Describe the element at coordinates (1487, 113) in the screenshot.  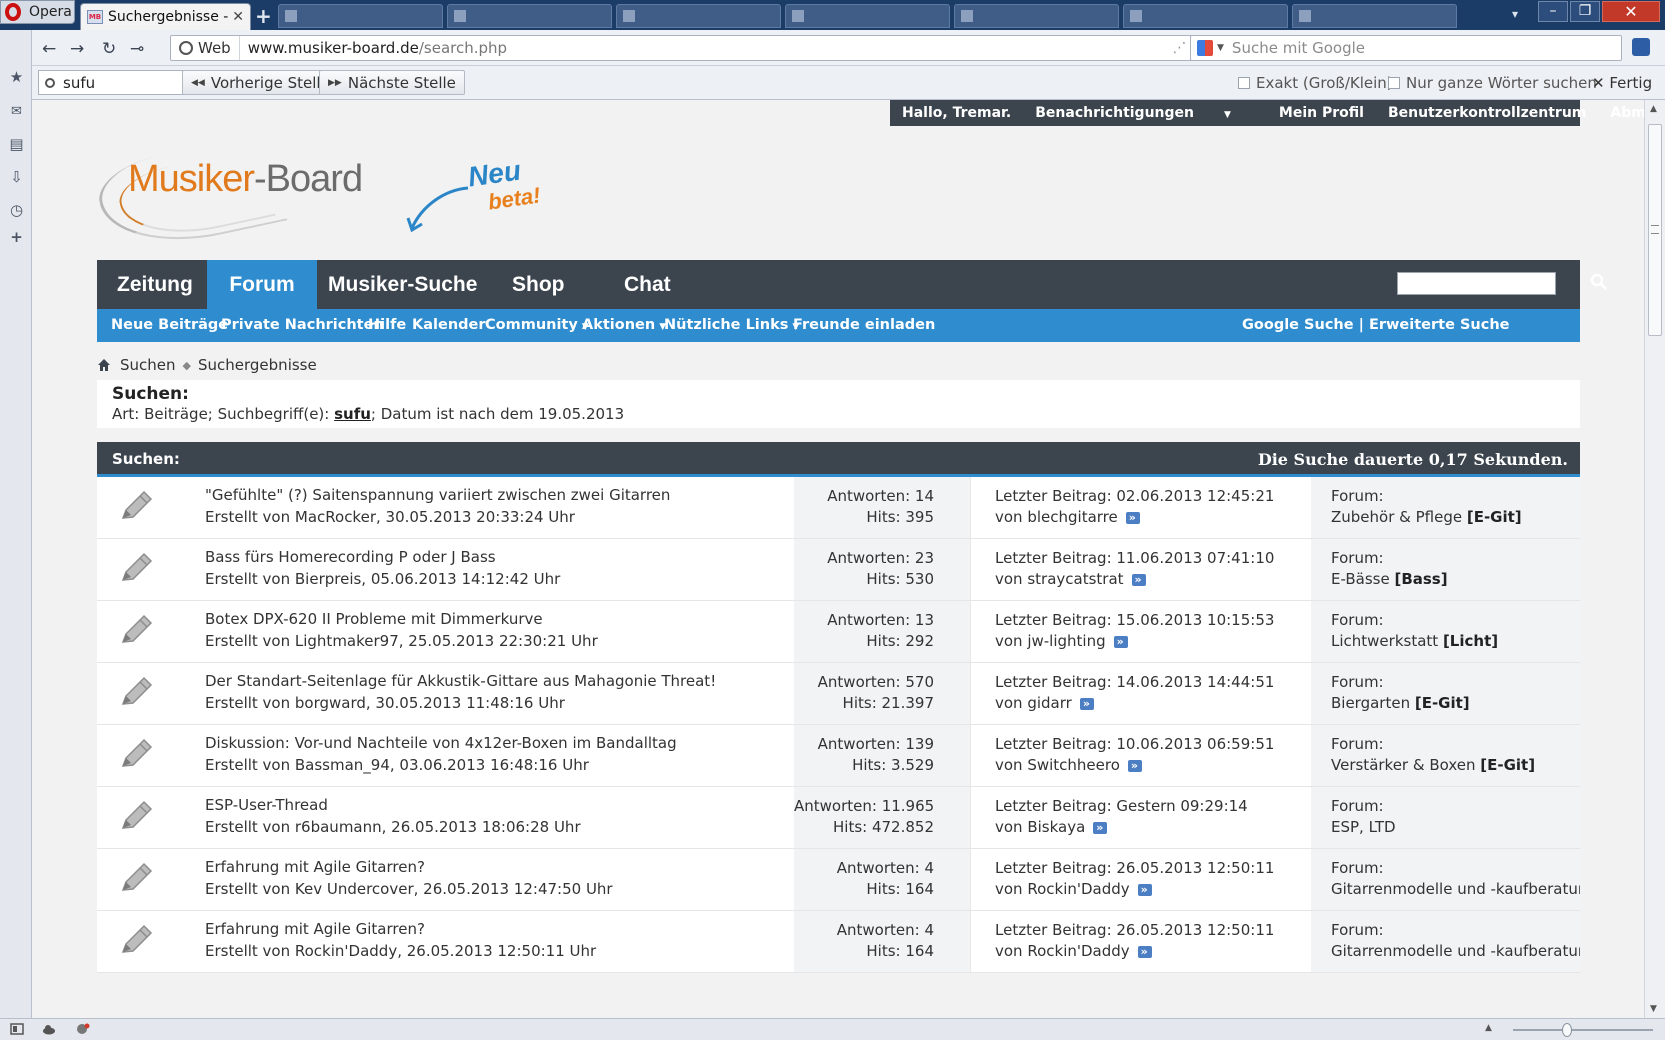
I see `control-panel-link: Benutzerkontrollzentrum` at that location.